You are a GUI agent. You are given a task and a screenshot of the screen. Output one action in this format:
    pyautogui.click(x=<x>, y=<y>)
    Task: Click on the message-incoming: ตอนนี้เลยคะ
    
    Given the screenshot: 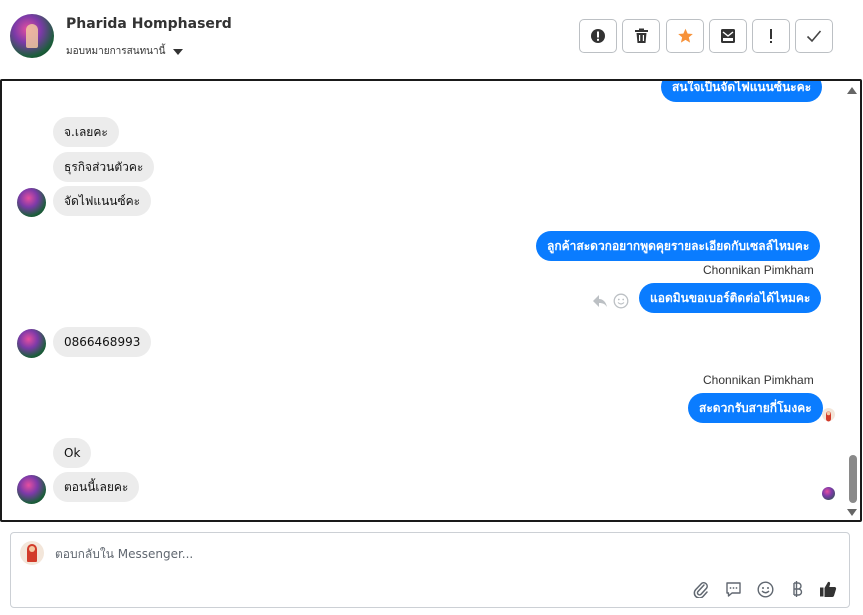 What is the action you would take?
    pyautogui.click(x=96, y=487)
    